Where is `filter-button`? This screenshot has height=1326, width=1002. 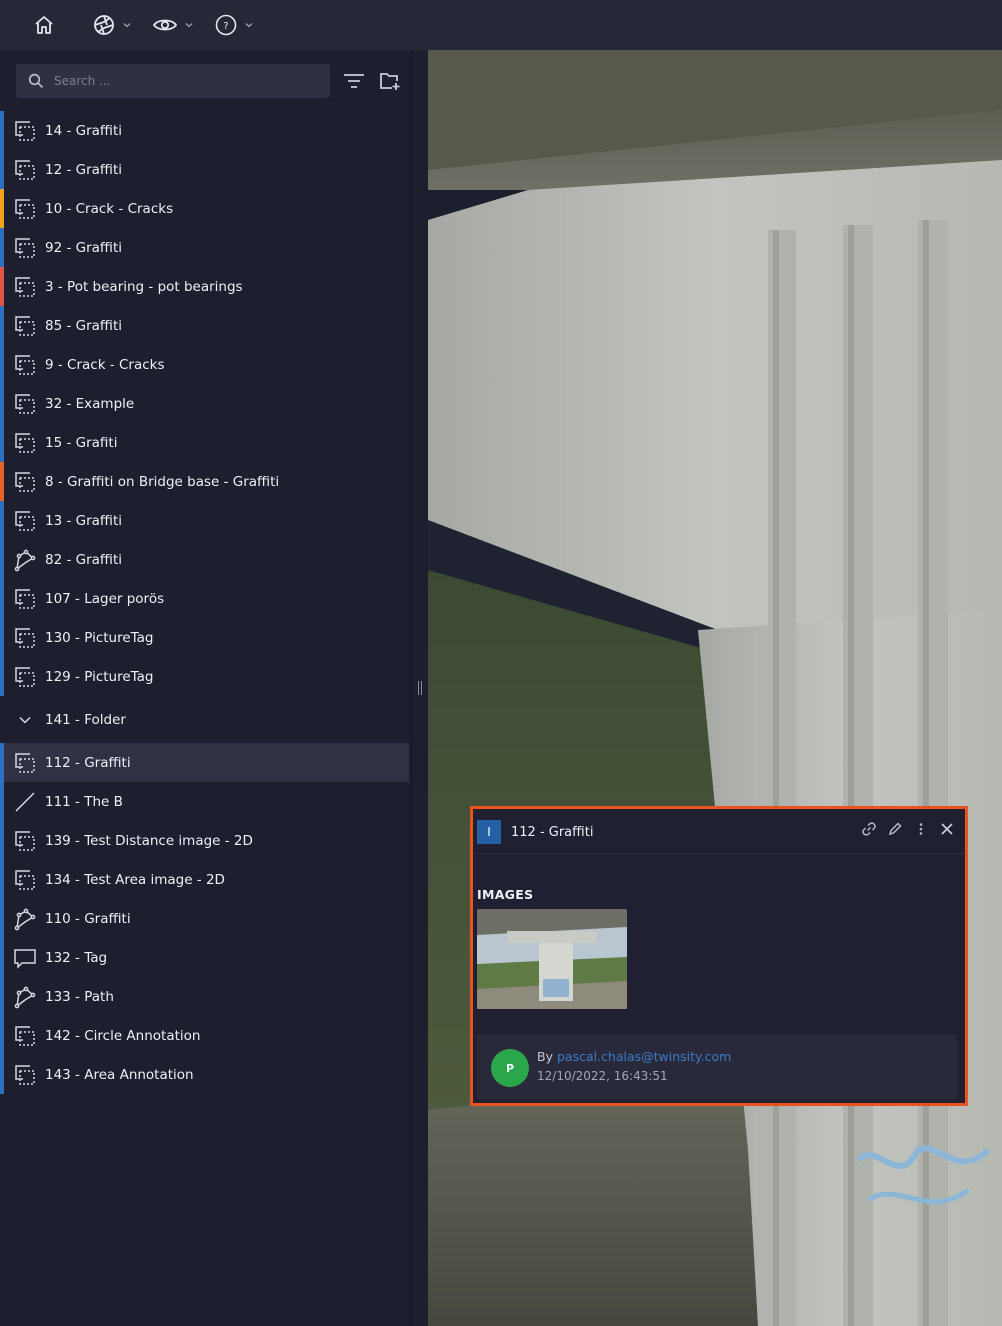 filter-button is located at coordinates (354, 83).